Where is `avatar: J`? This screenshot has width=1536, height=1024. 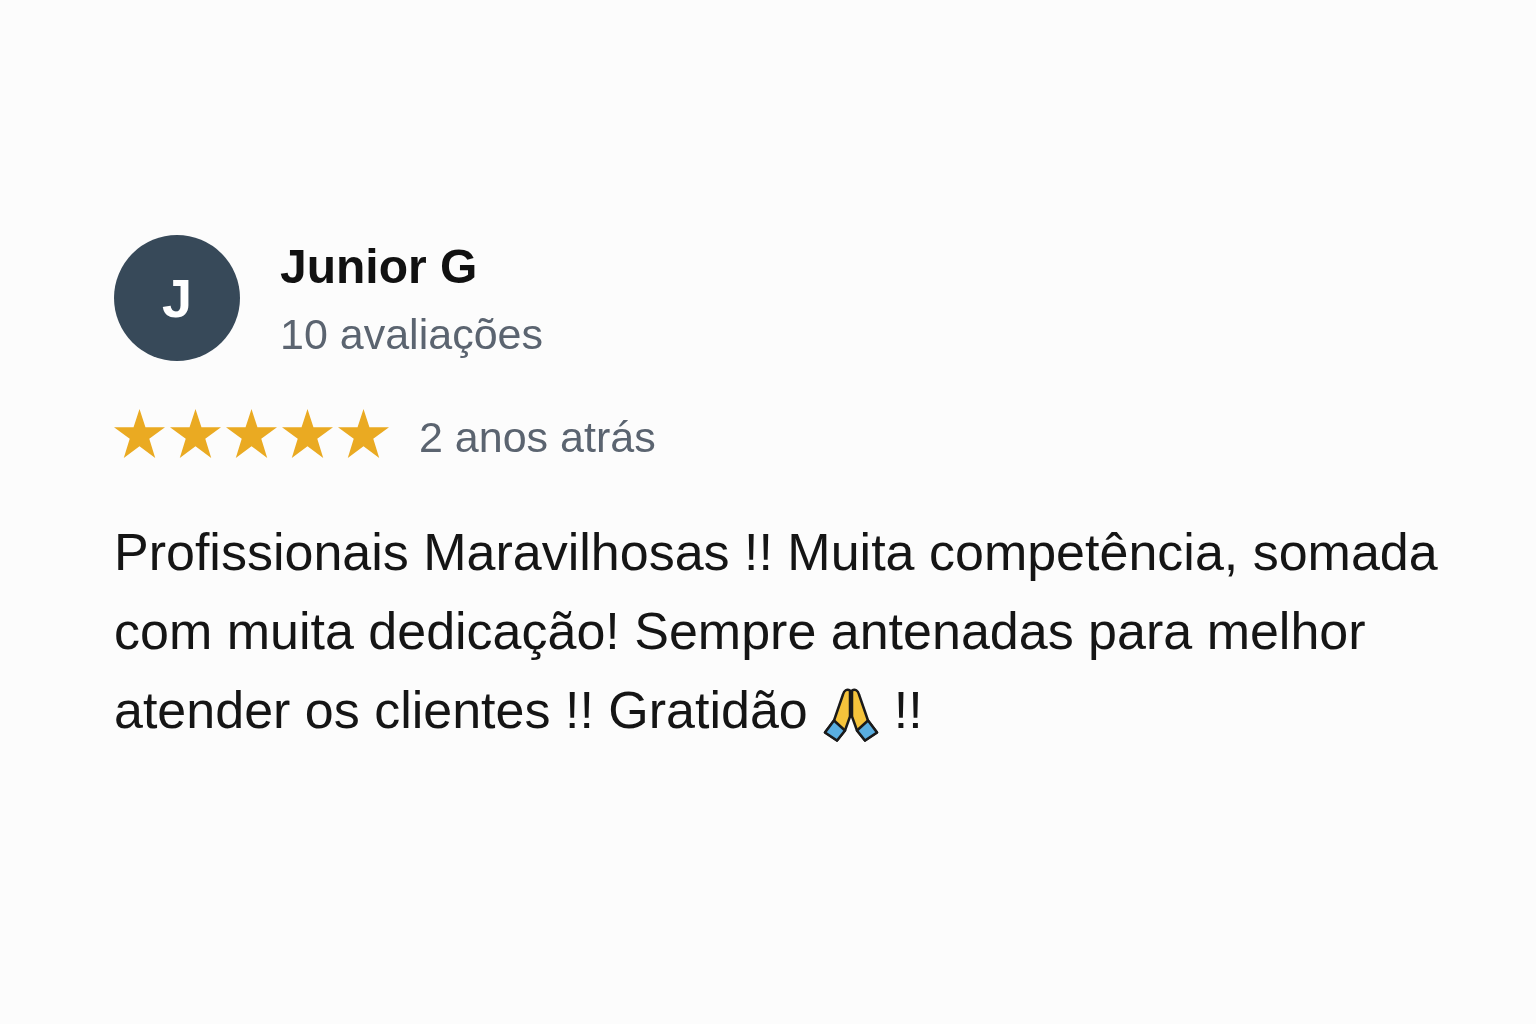 avatar: J is located at coordinates (177, 298).